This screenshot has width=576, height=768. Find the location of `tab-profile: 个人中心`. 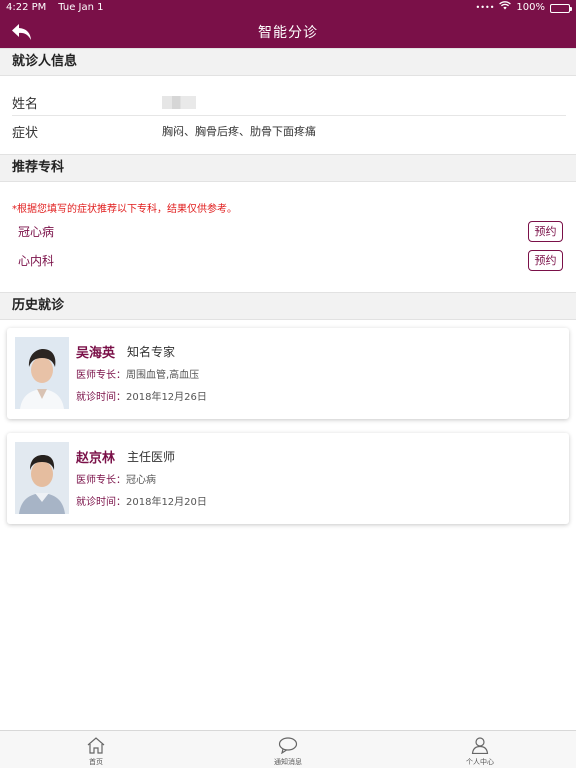

tab-profile: 个人中心 is located at coordinates (480, 749).